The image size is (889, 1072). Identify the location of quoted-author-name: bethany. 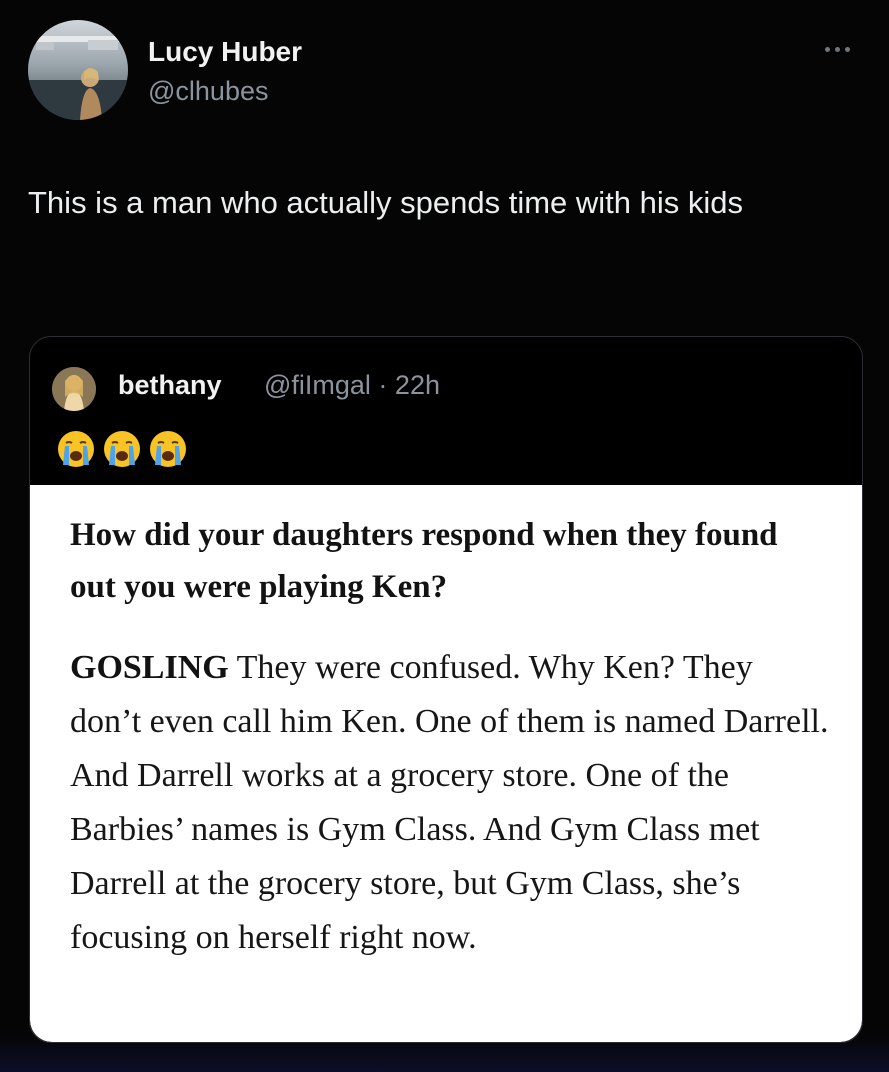
(170, 385).